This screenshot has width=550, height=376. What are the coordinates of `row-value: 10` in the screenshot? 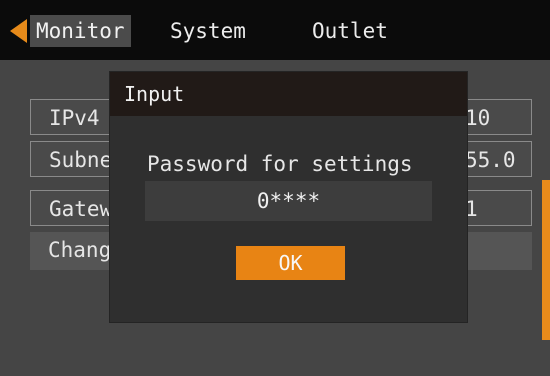 It's located at (478, 118).